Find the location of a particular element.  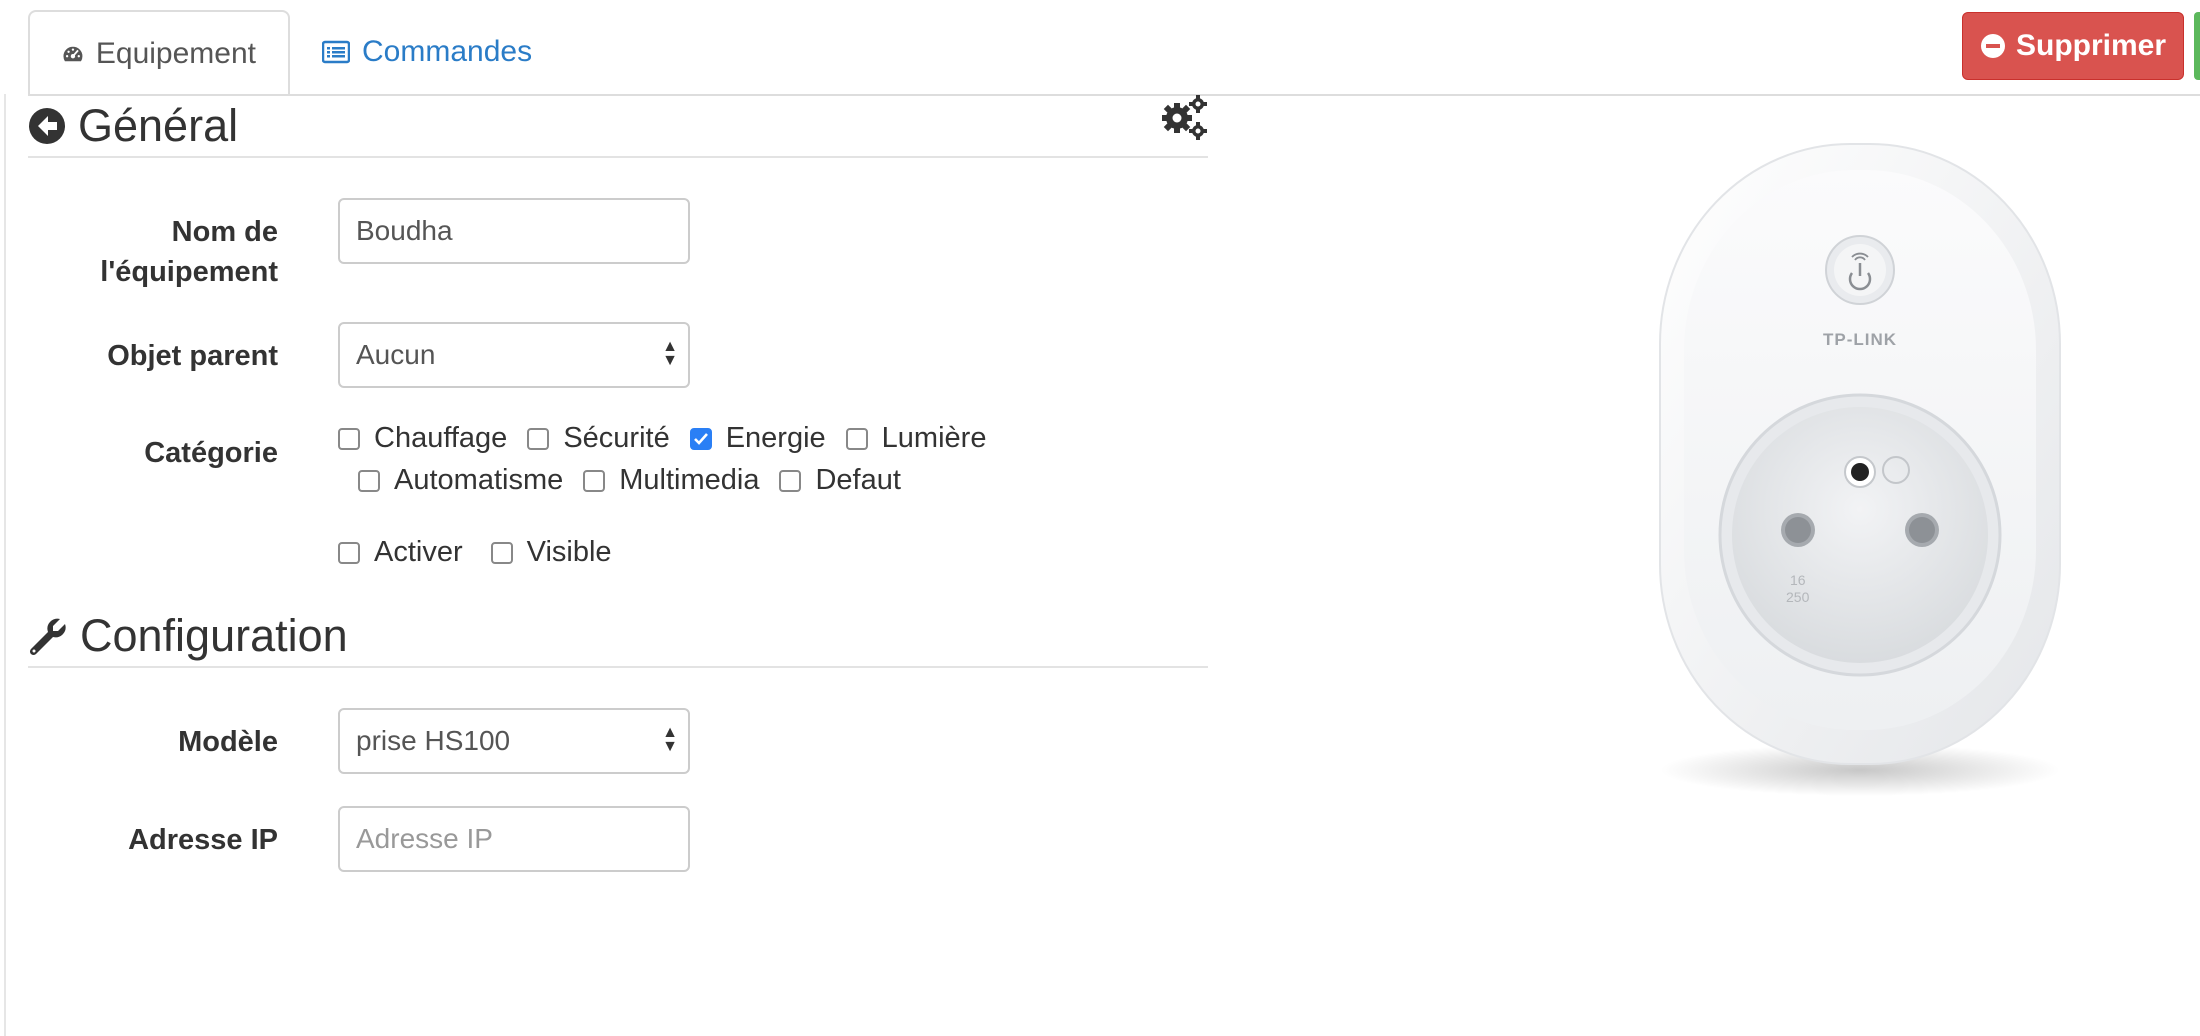

tab-label: Commandes is located at coordinates (447, 51).